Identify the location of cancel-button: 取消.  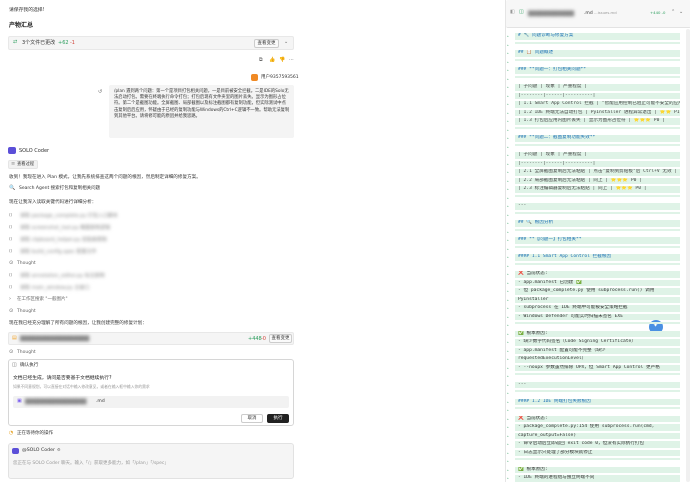
(252, 418).